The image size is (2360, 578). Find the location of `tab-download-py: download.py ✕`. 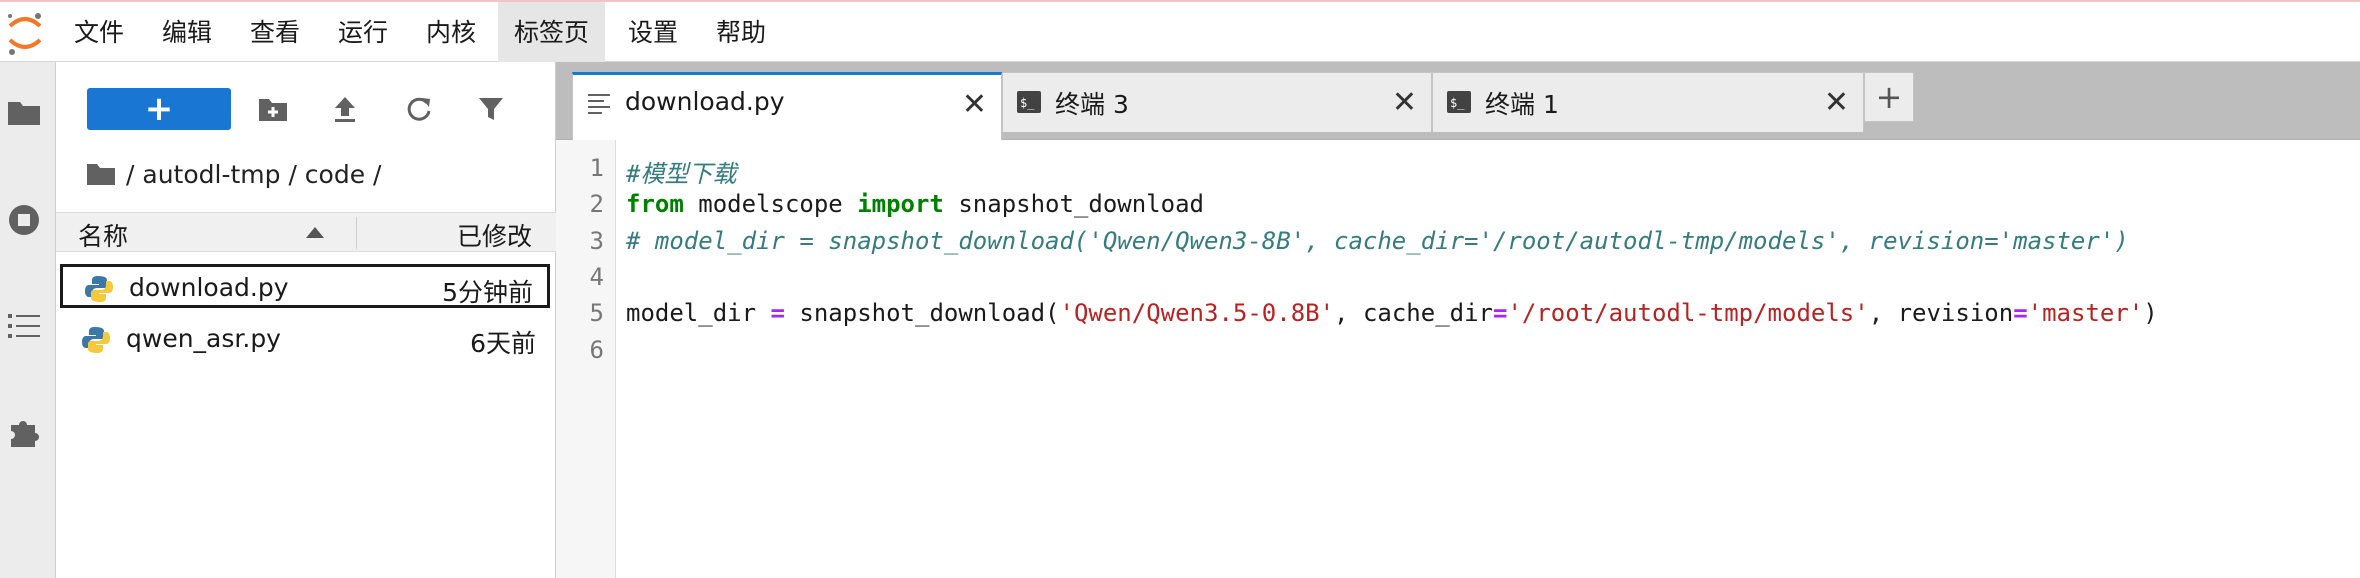

tab-download-py: download.py ✕ is located at coordinates (787, 106).